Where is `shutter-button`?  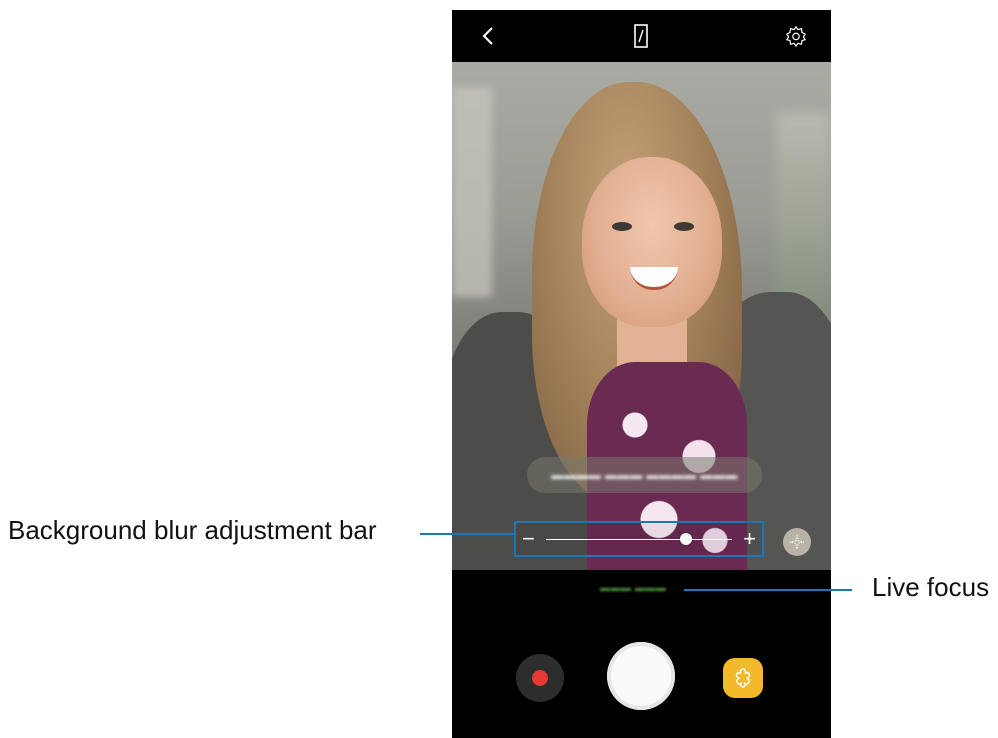 shutter-button is located at coordinates (641, 676).